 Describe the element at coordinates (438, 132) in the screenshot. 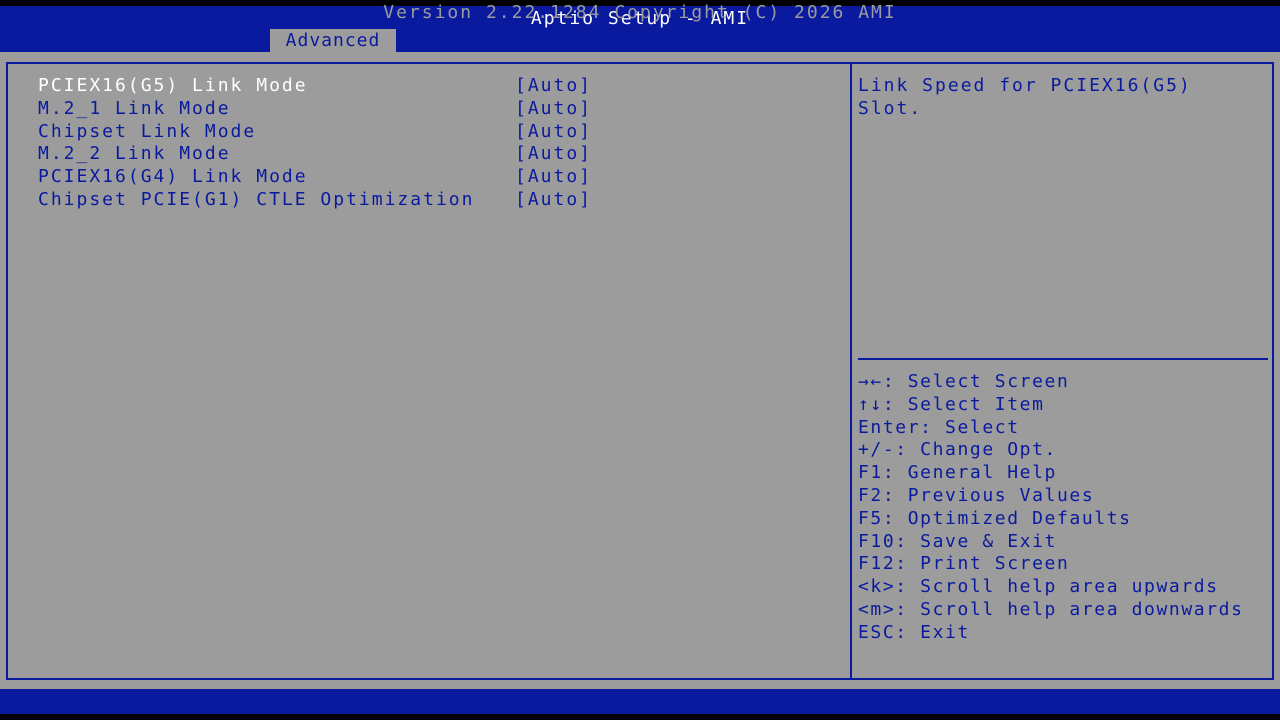

I see `setting-chipset-link-mode: Chipset Link Mode [Auto]` at that location.